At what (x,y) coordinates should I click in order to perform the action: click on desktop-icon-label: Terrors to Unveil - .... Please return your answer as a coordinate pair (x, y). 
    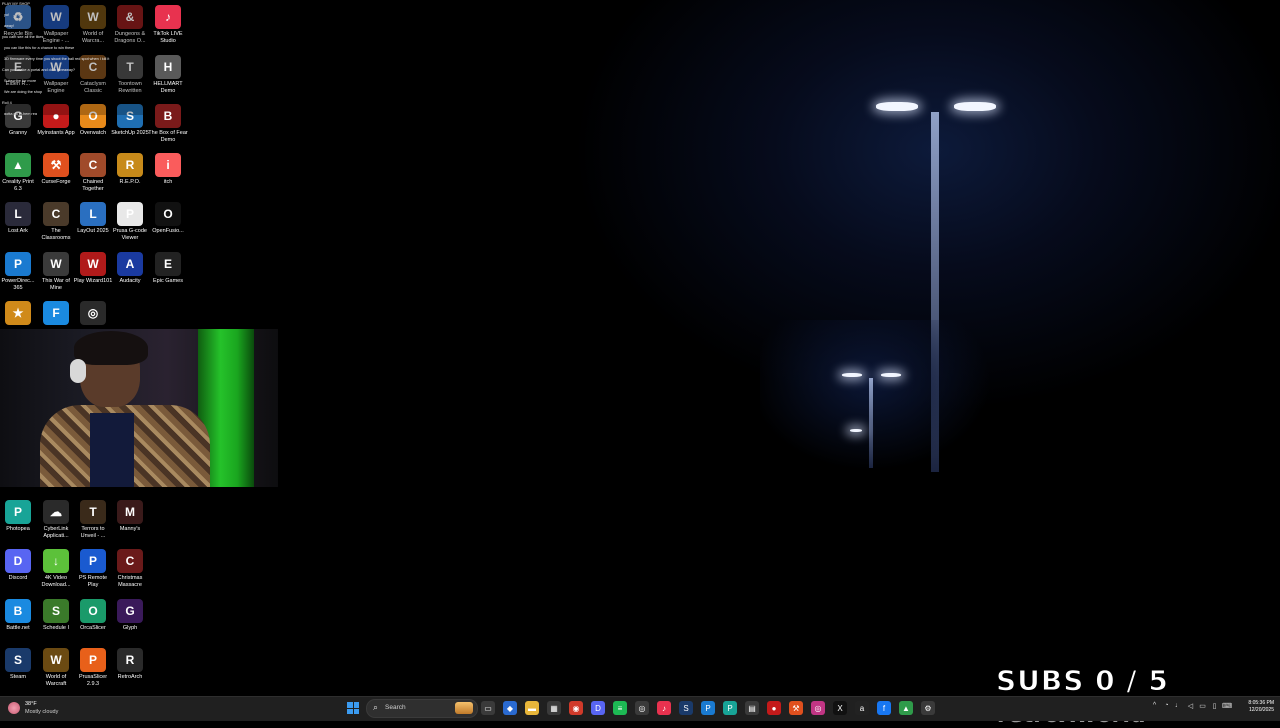
    Looking at the image, I should click on (93, 532).